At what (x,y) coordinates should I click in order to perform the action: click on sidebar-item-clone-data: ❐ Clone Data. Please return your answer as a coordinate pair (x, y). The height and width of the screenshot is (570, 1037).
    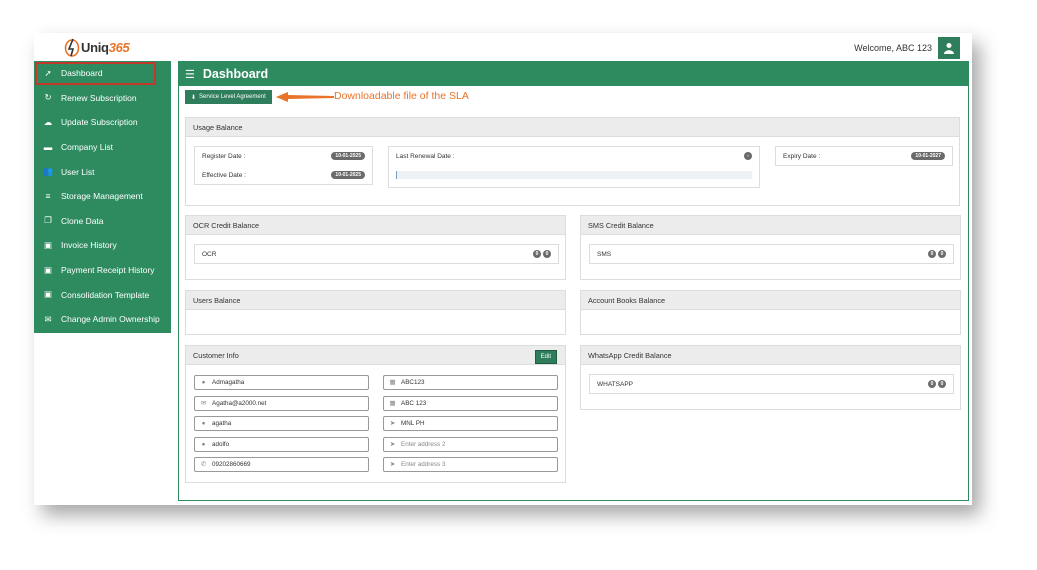
    Looking at the image, I should click on (102, 221).